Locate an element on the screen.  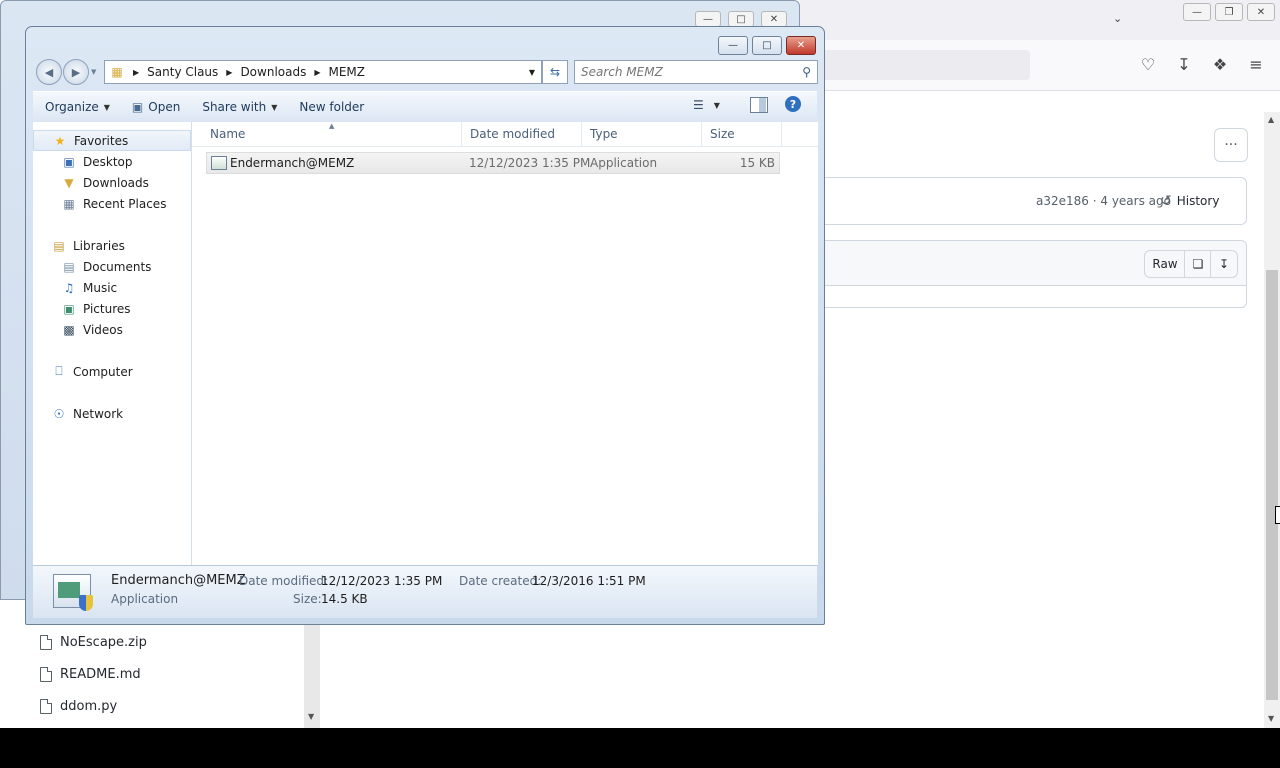
file-item: README.md is located at coordinates (90, 674).